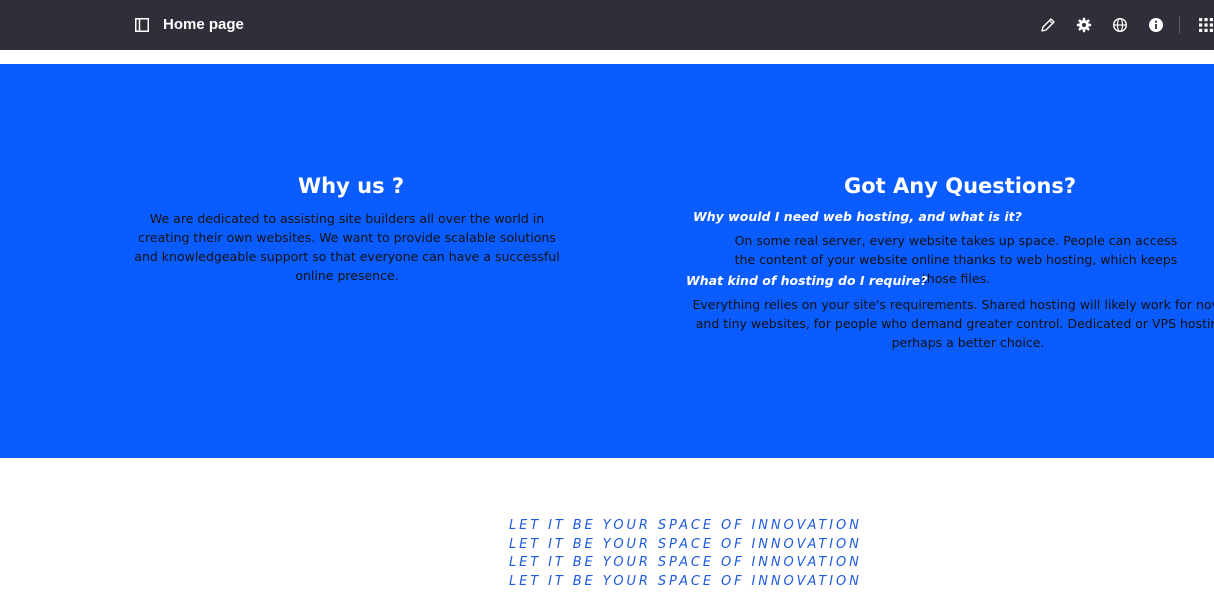  What do you see at coordinates (1084, 25) in the screenshot?
I see `gear-icon` at bounding box center [1084, 25].